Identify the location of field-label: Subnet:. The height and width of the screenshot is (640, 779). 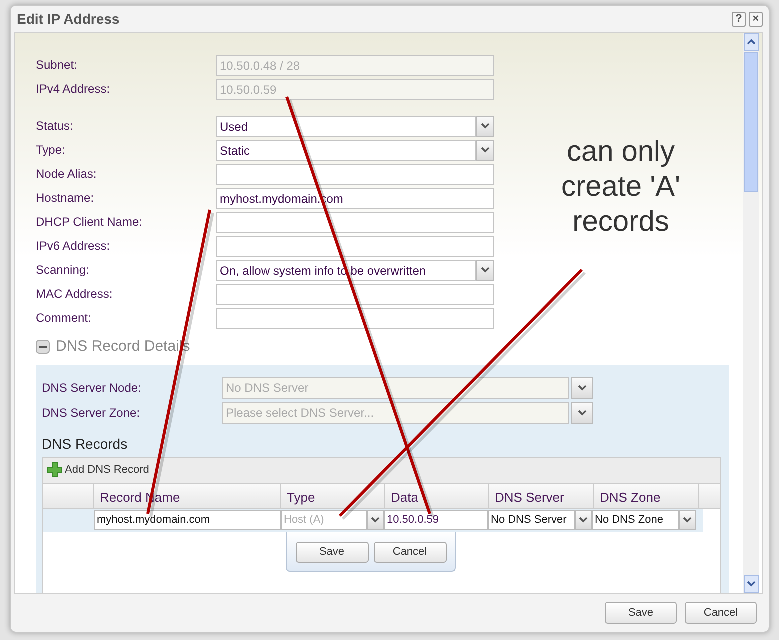
(57, 65).